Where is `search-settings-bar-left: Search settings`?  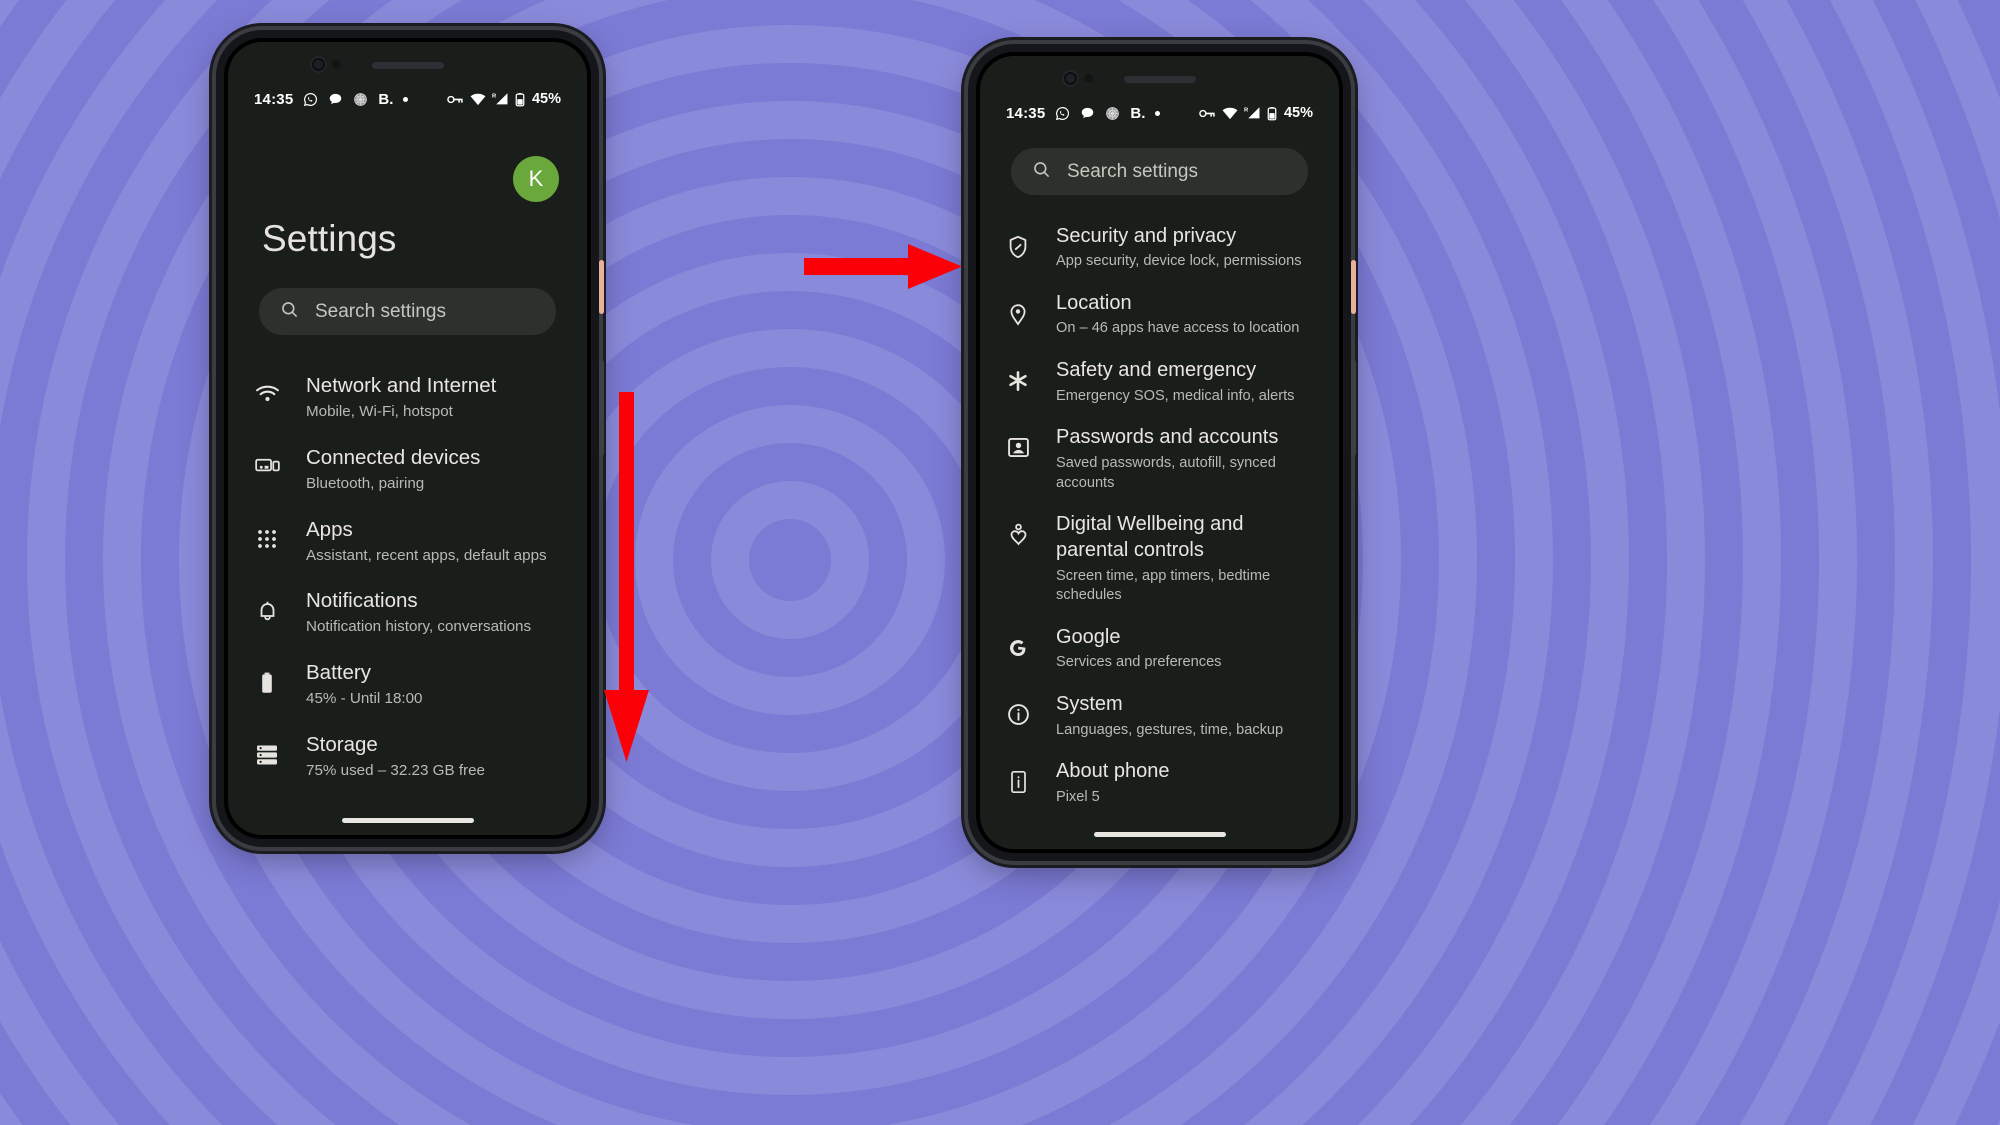
search-settings-bar-left: Search settings is located at coordinates (407, 311).